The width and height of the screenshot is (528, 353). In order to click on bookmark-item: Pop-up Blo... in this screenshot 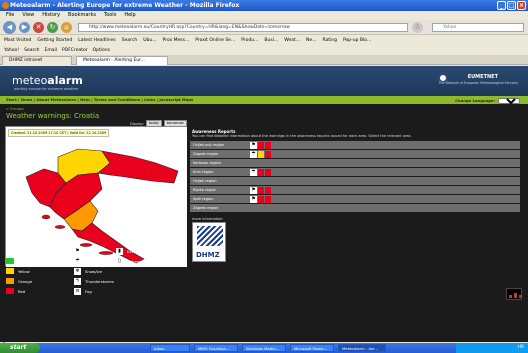, I will do `click(357, 41)`.